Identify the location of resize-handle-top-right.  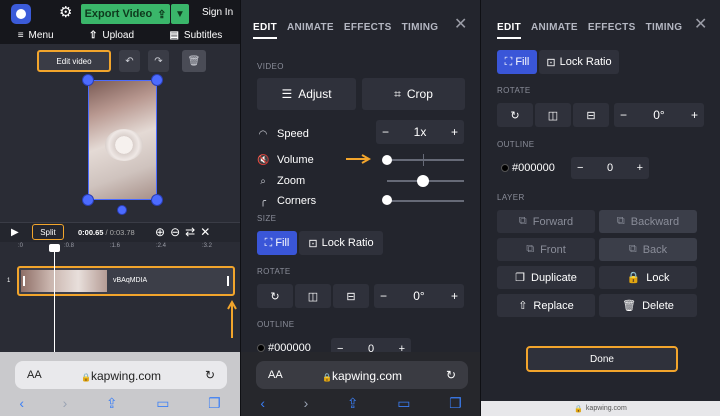
(157, 80).